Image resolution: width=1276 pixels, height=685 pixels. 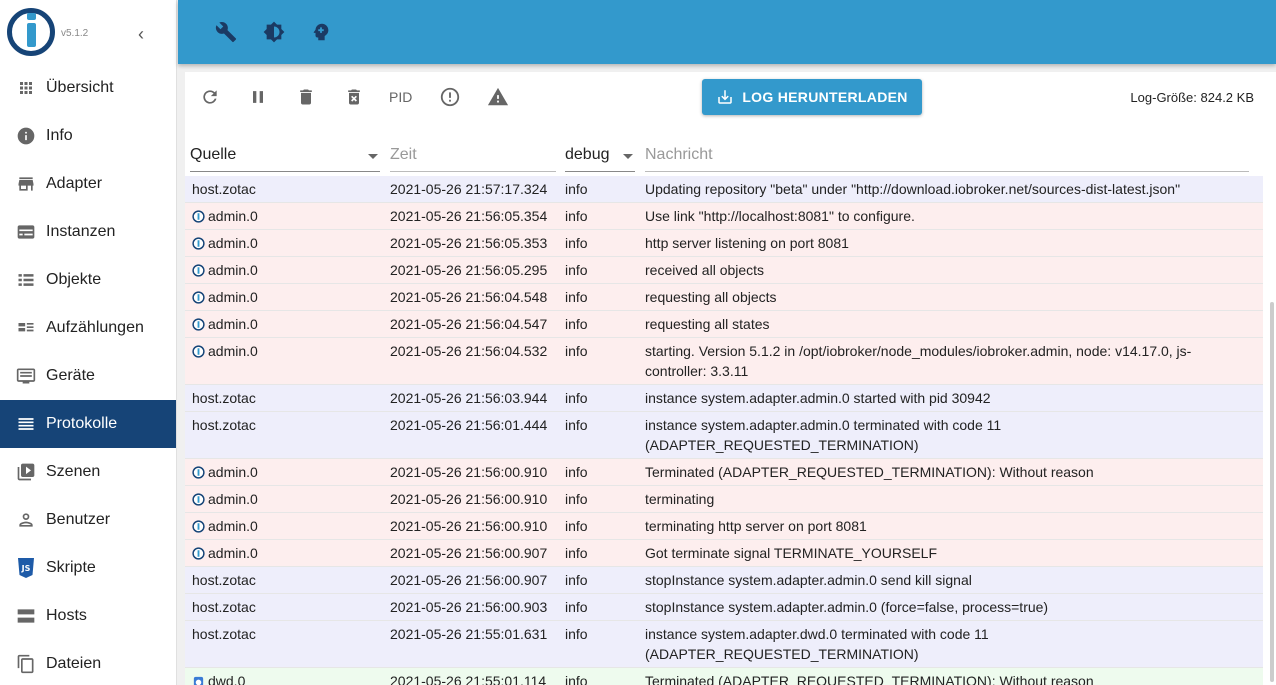 I want to click on collapse-sidebar-icon: ‹, so click(x=141, y=34).